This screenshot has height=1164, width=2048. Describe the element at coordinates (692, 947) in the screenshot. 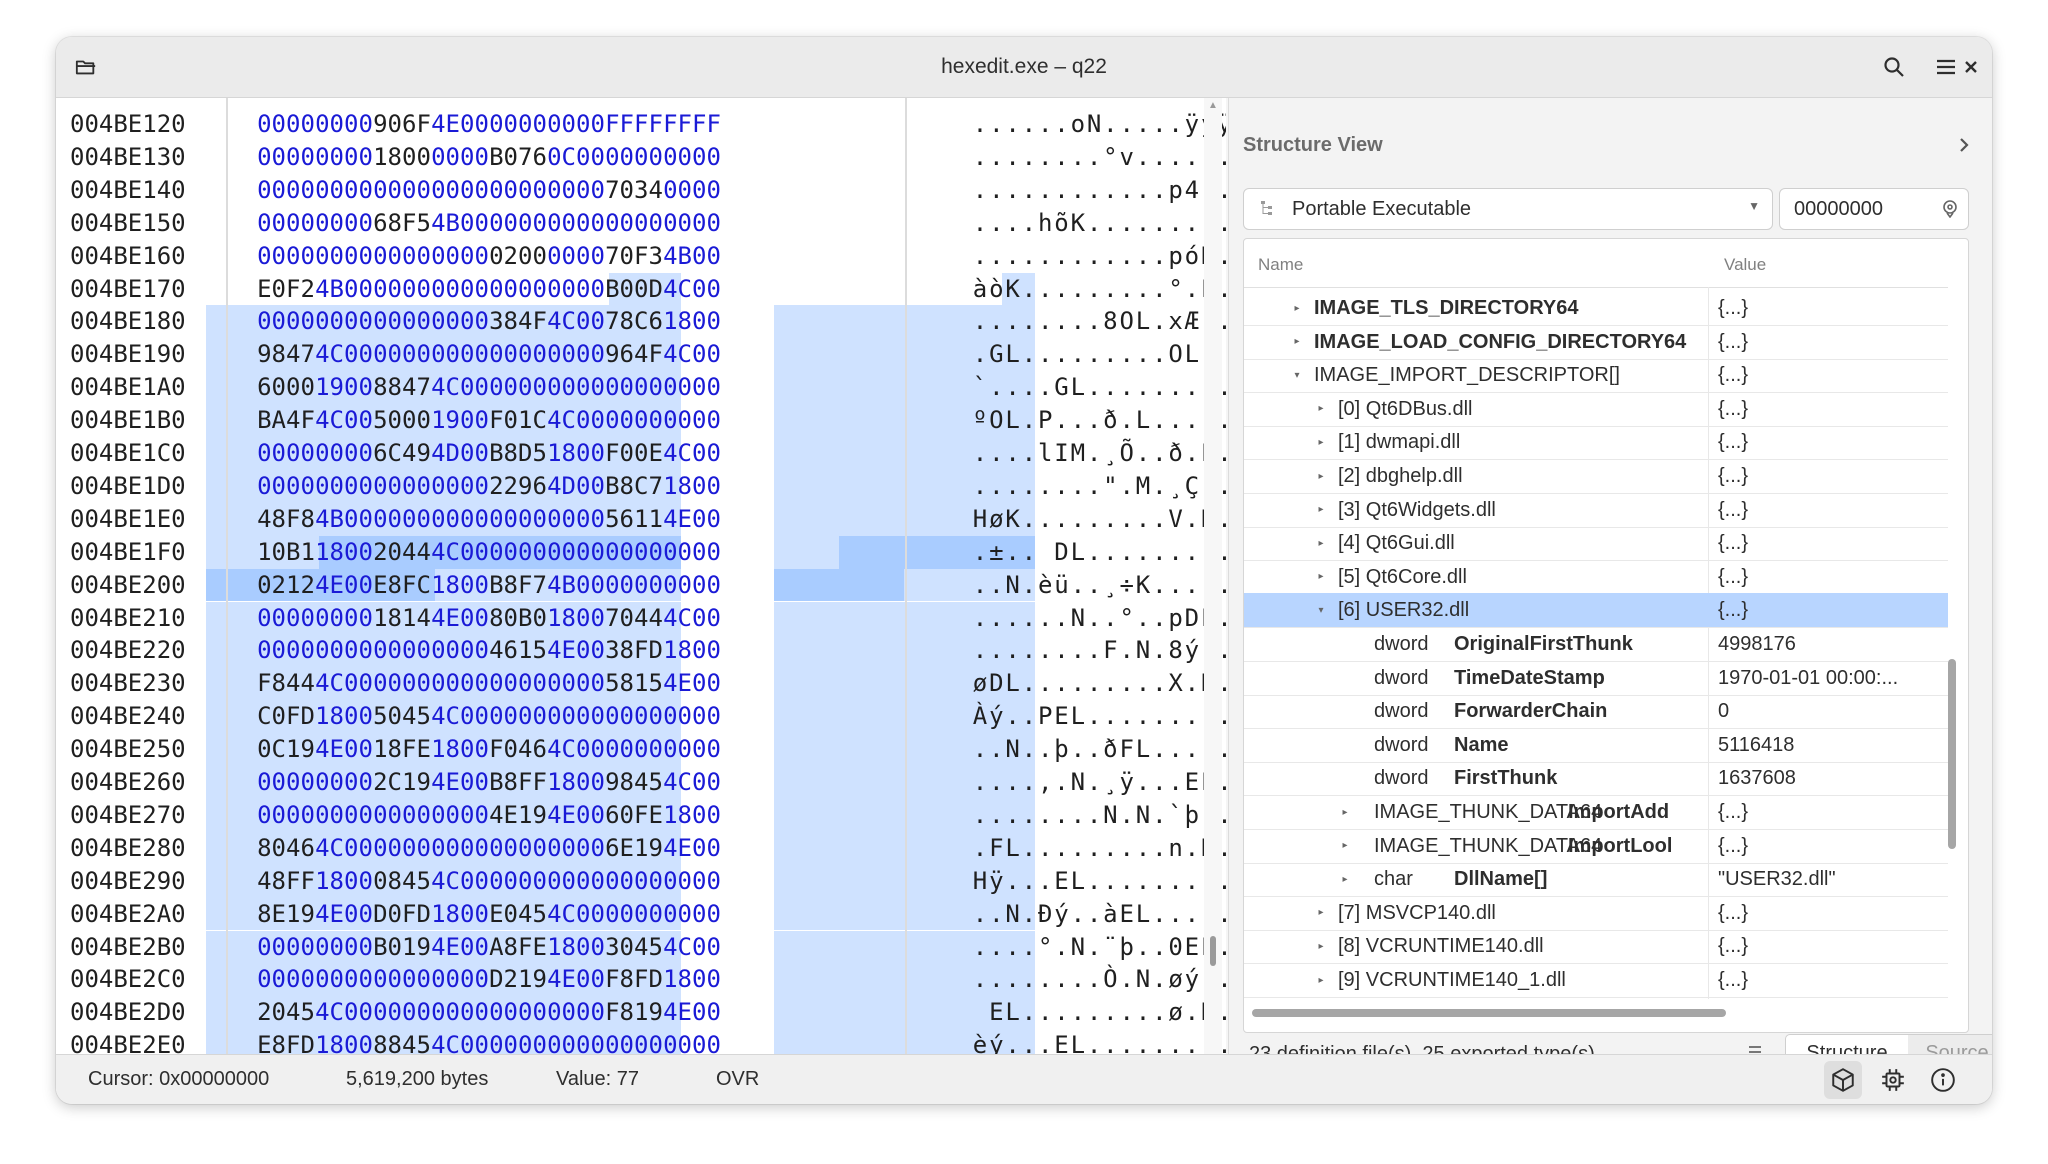

I see `hex-word: 4C00` at that location.